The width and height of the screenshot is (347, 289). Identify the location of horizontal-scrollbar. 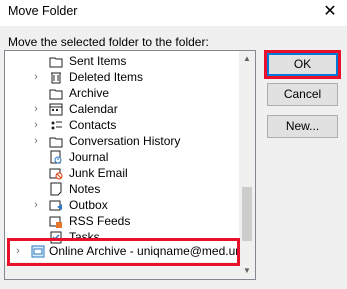
(122, 270).